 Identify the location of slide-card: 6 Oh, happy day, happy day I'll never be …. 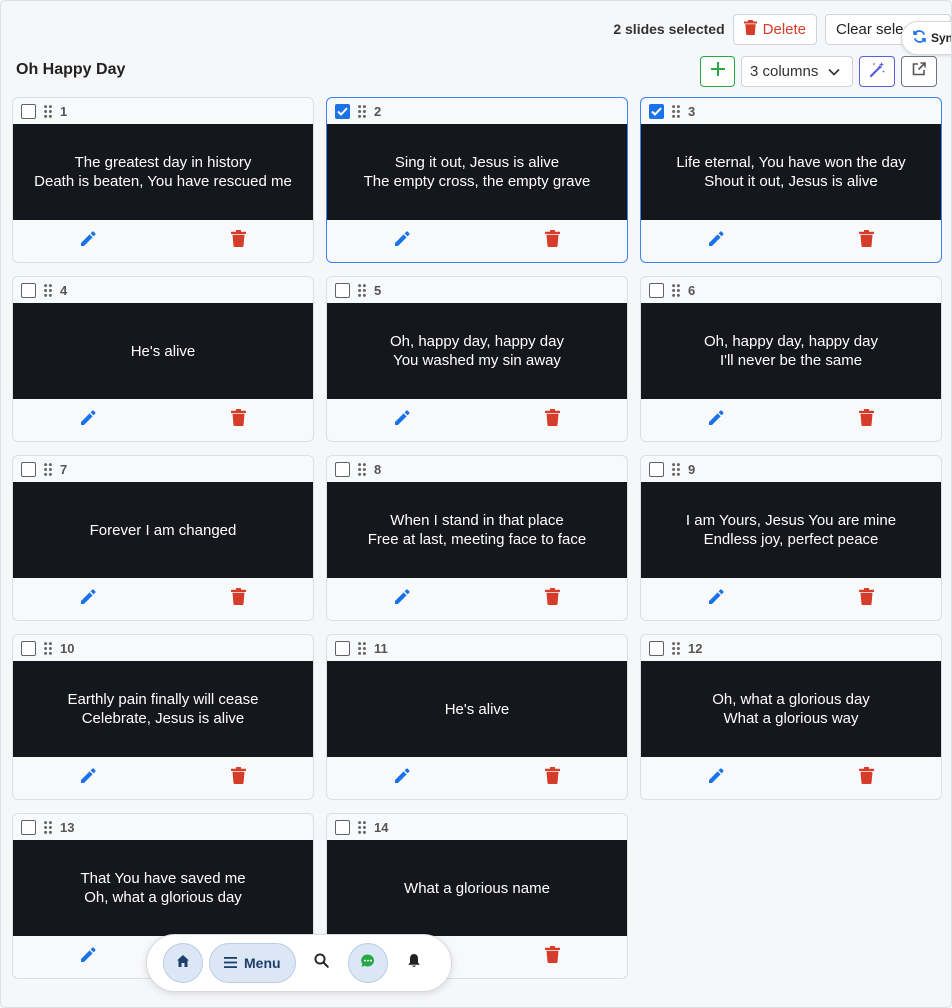
(791, 359).